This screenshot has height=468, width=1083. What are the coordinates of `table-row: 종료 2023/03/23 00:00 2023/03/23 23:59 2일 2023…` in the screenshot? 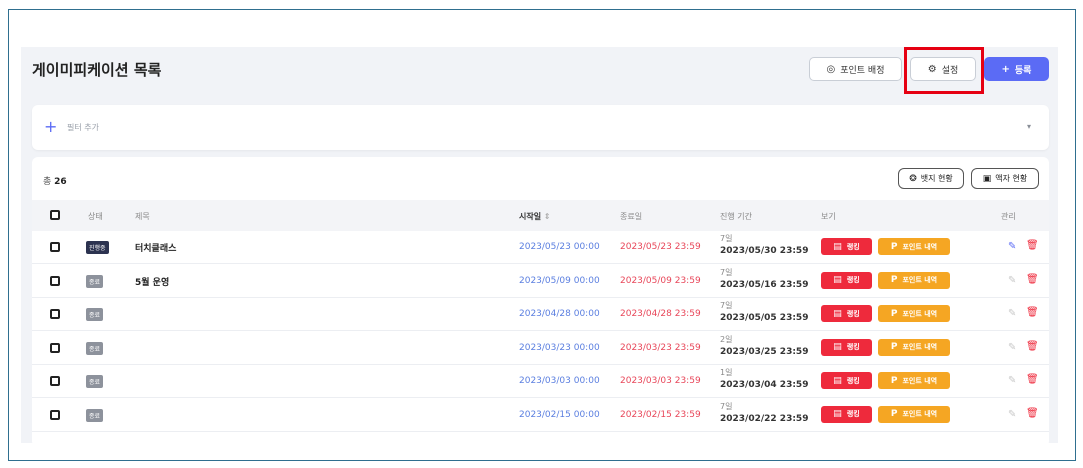 It's located at (540, 348).